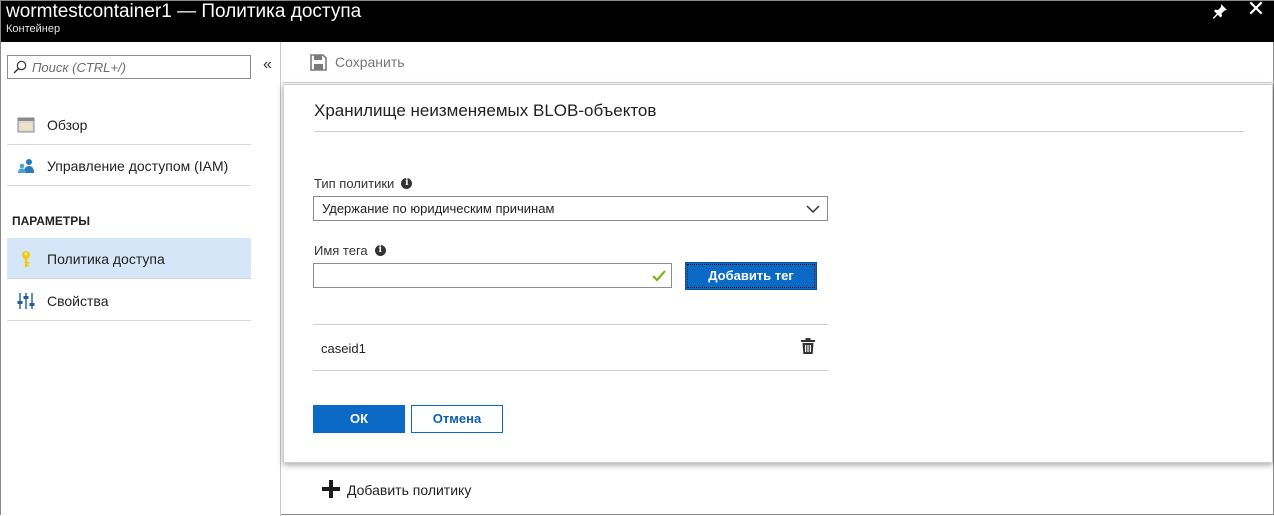  I want to click on policy-type-value: Удержание по юридическим причинам, so click(438, 208).